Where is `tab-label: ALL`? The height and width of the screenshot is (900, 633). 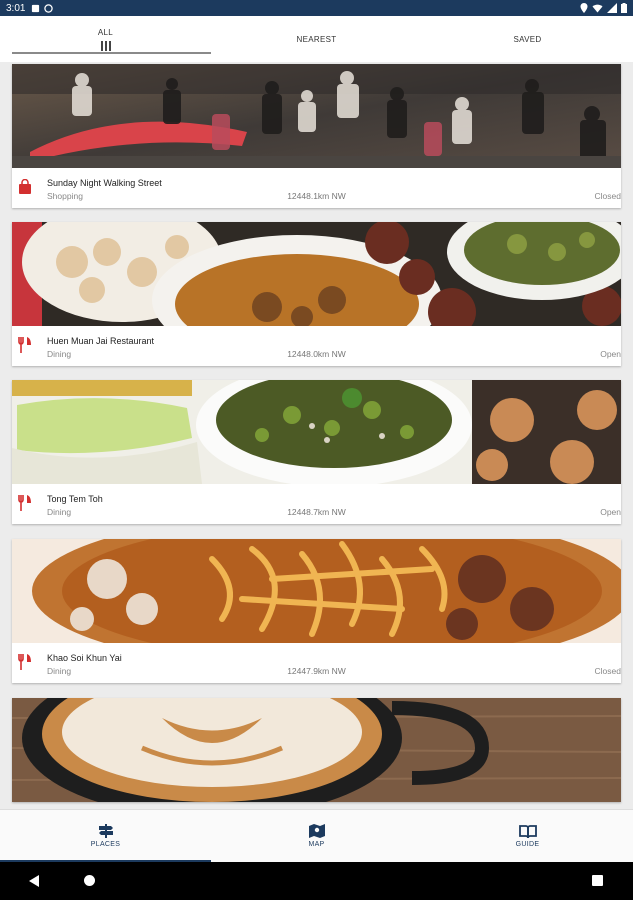 tab-label: ALL is located at coordinates (105, 32).